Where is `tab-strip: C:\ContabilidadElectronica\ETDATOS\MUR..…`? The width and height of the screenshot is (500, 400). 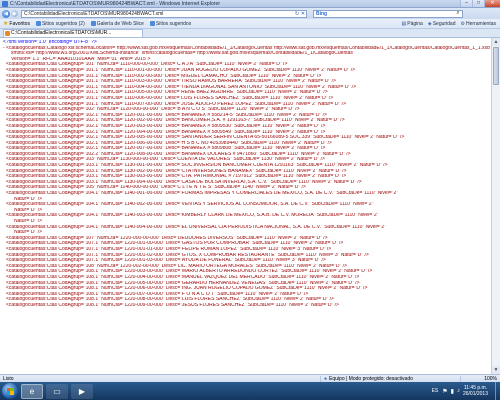
tab-strip: C:\ContabilidadElectronica\ETDATOS\MUR..… is located at coordinates (250, 33).